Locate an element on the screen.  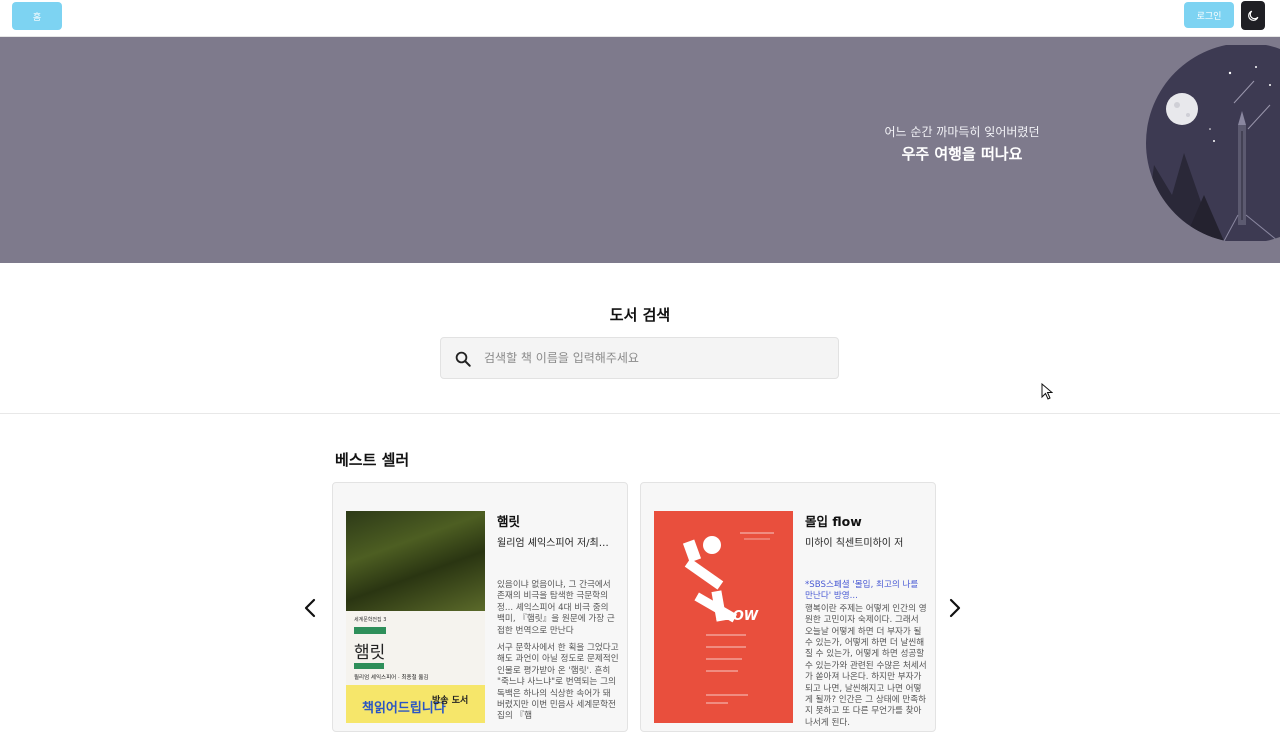
mouse-cursor-icon is located at coordinates (1047, 391).